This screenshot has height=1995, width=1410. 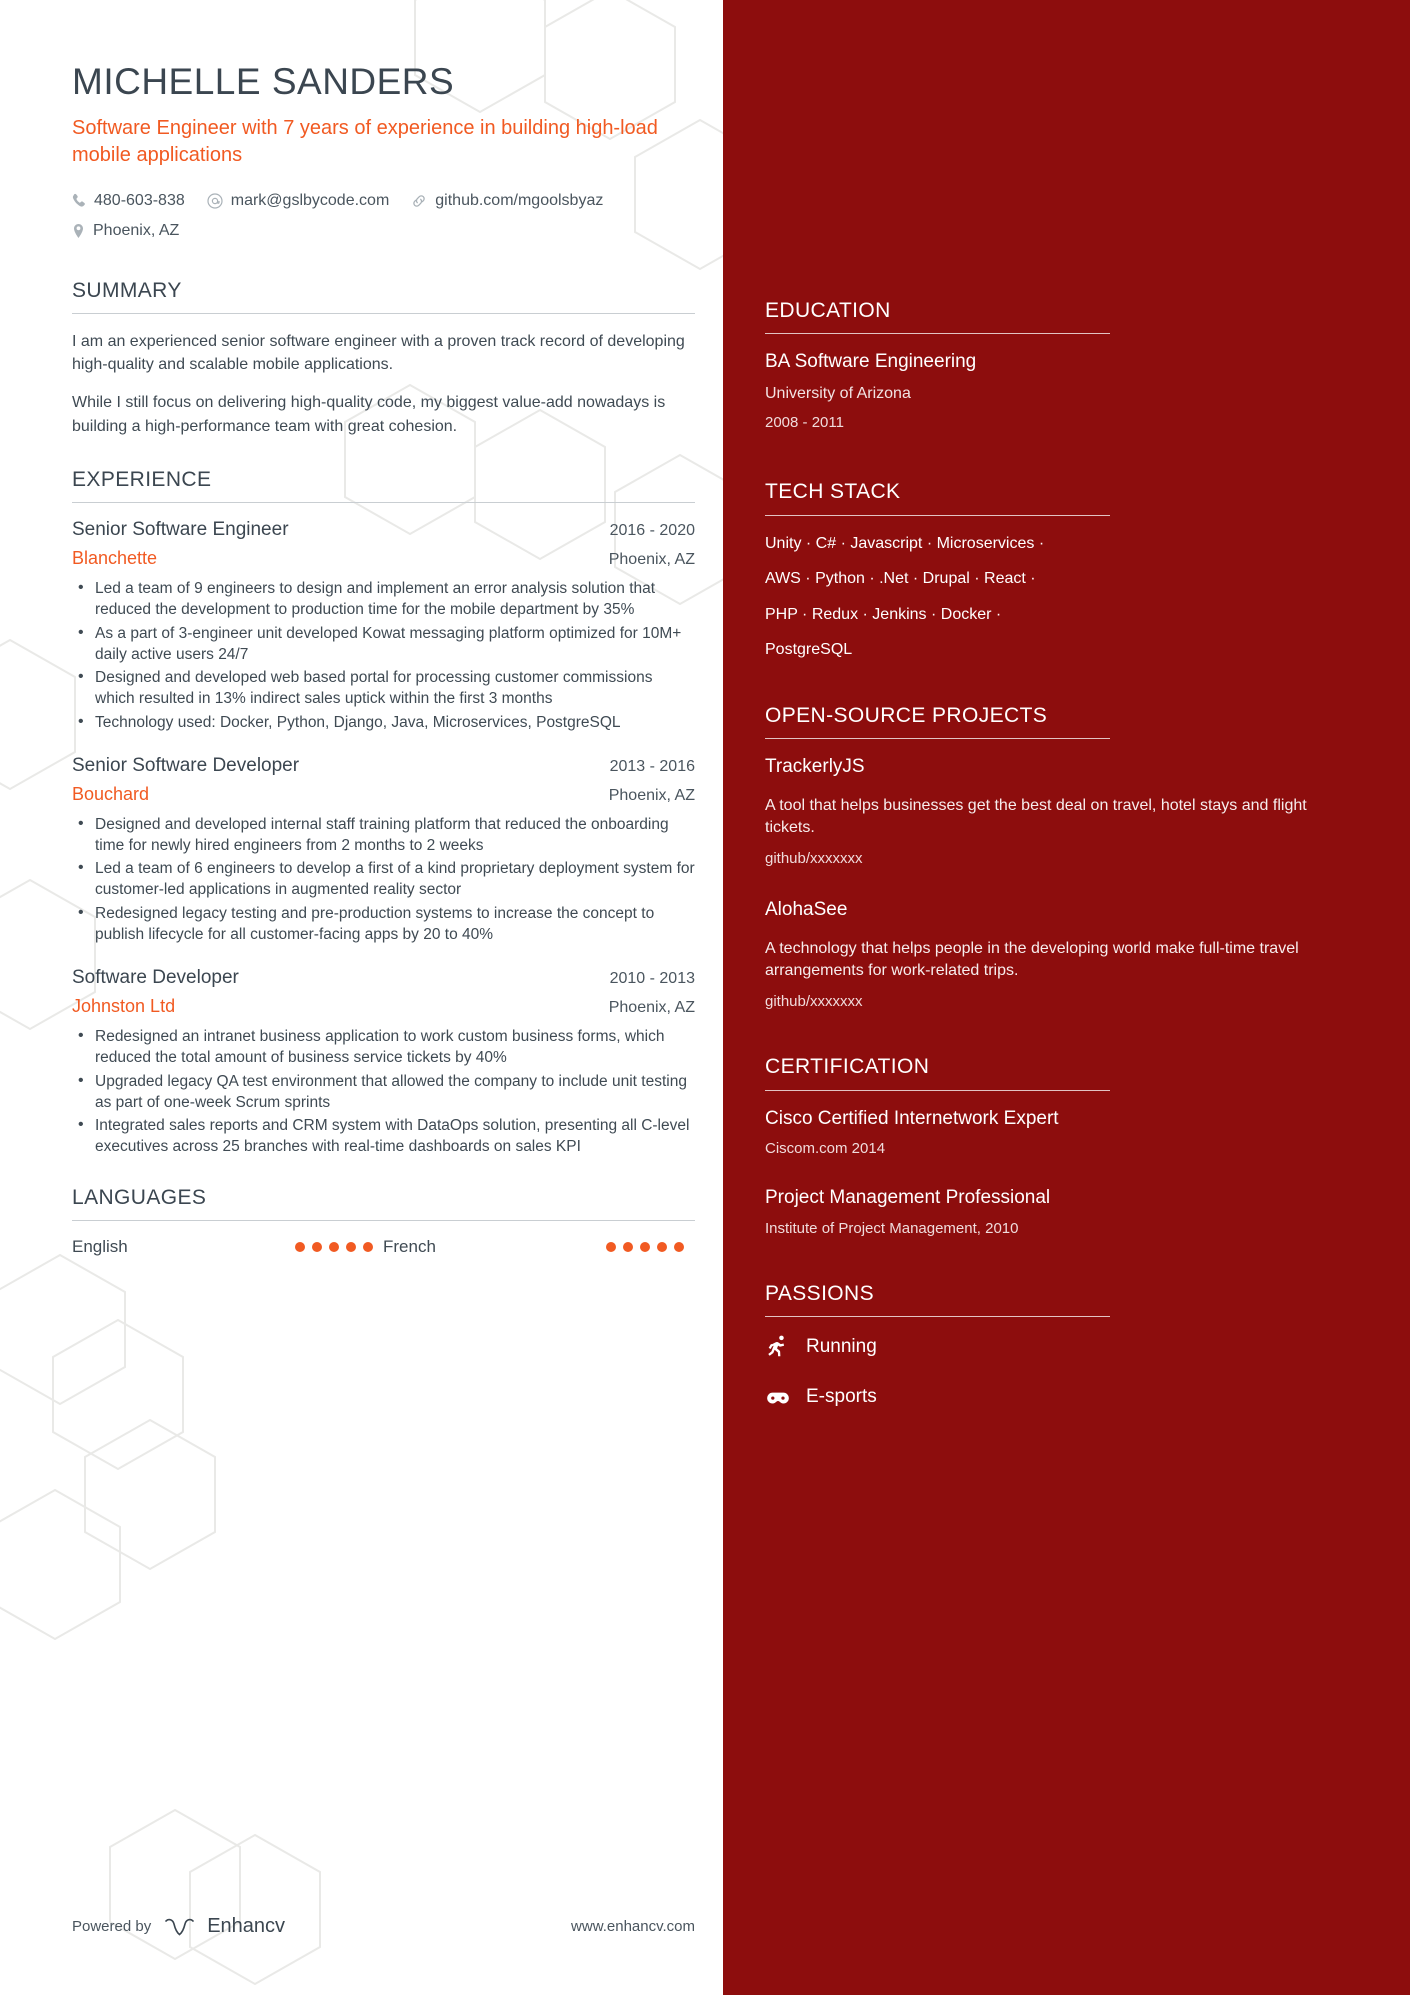 What do you see at coordinates (776, 1346) in the screenshot?
I see `running-icon` at bounding box center [776, 1346].